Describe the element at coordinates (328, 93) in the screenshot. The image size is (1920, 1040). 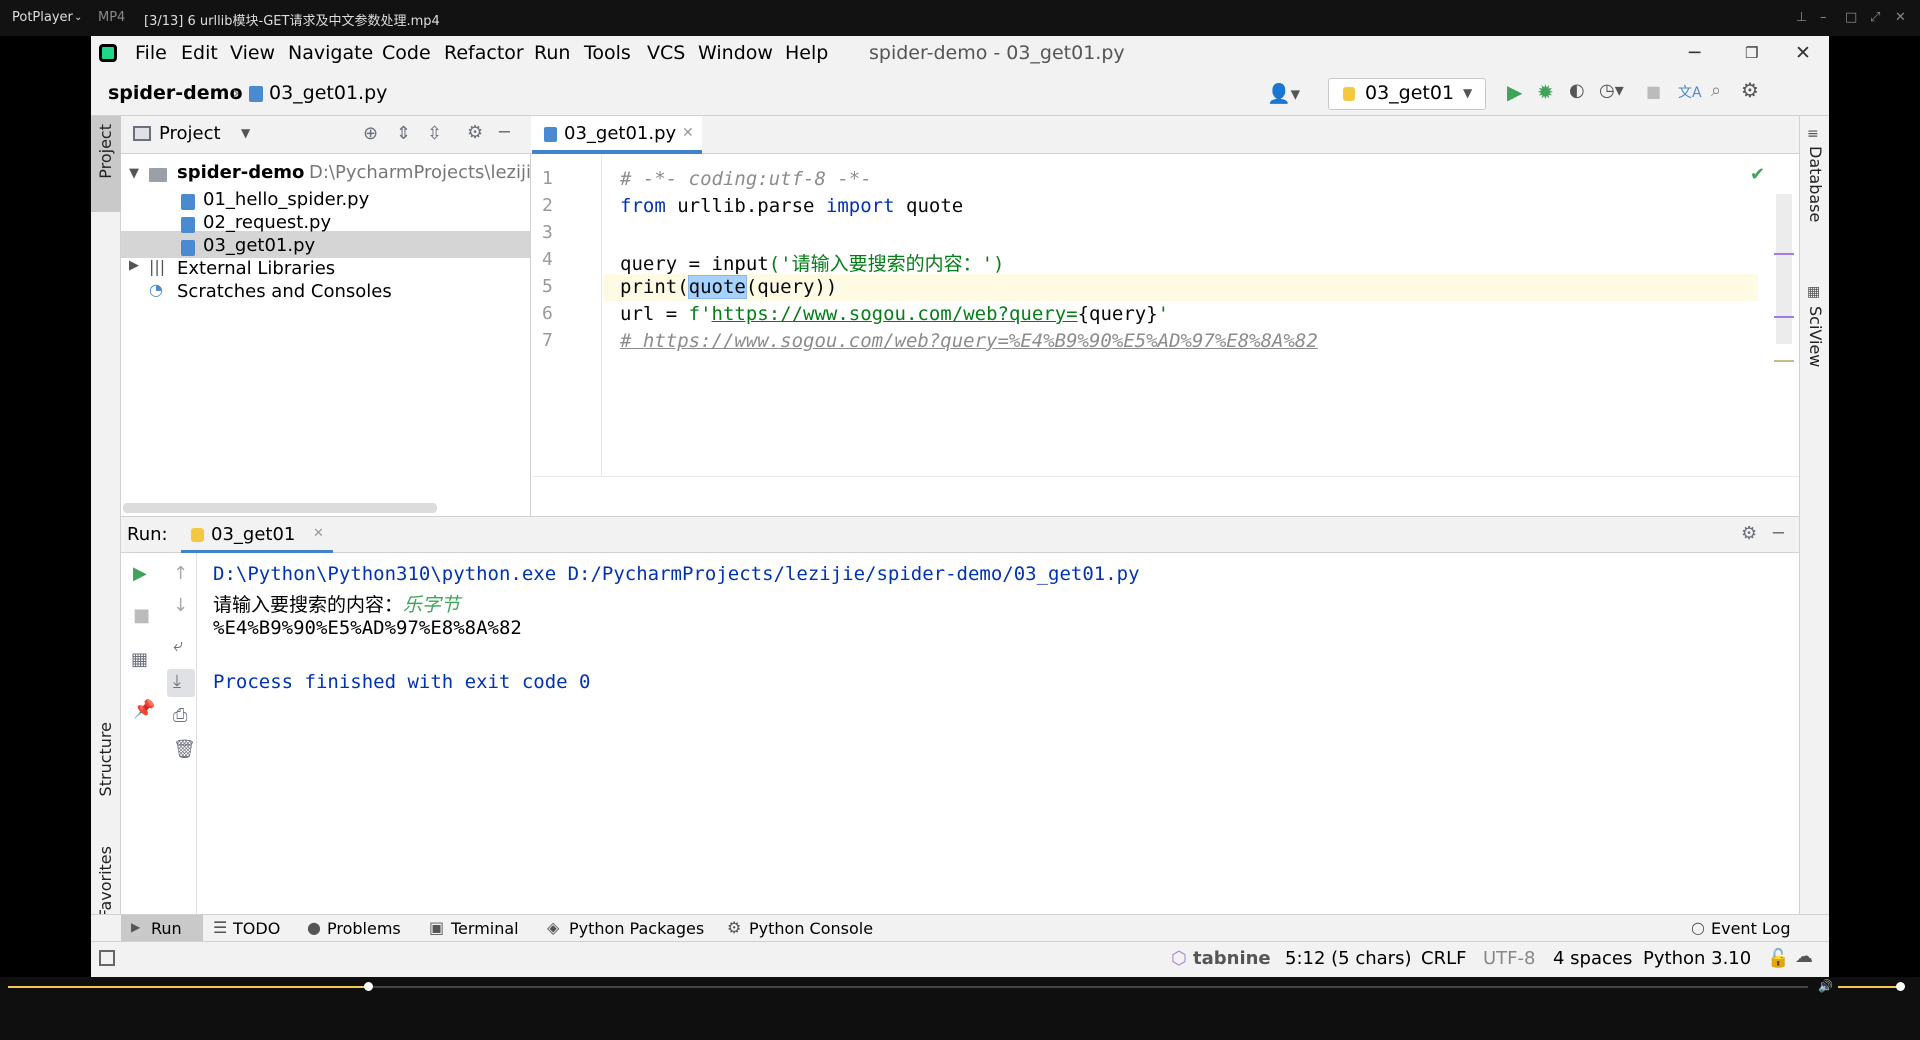
I see `breadcrumb-file: 03_get01.py` at that location.